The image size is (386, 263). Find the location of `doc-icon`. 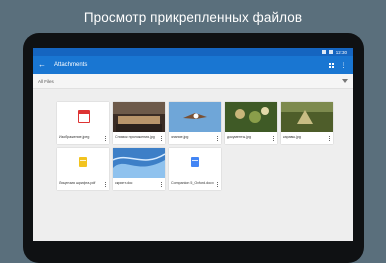

doc-icon is located at coordinates (195, 162).